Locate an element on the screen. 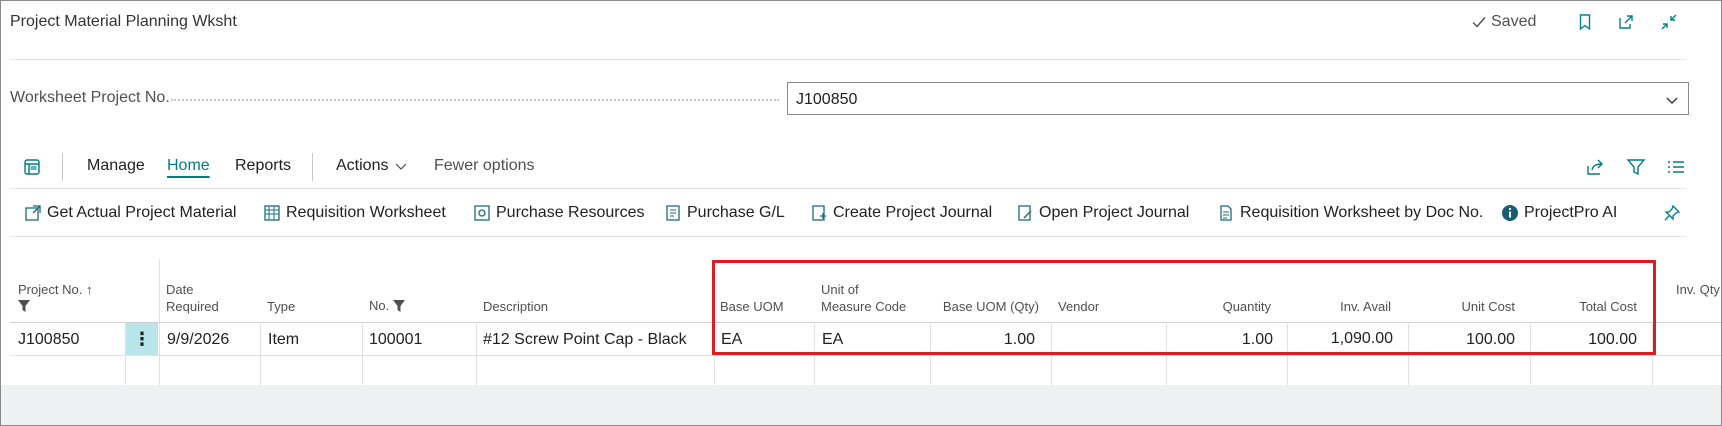 This screenshot has width=1722, height=426. col-header-quantity: Quantity is located at coordinates (1221, 306).